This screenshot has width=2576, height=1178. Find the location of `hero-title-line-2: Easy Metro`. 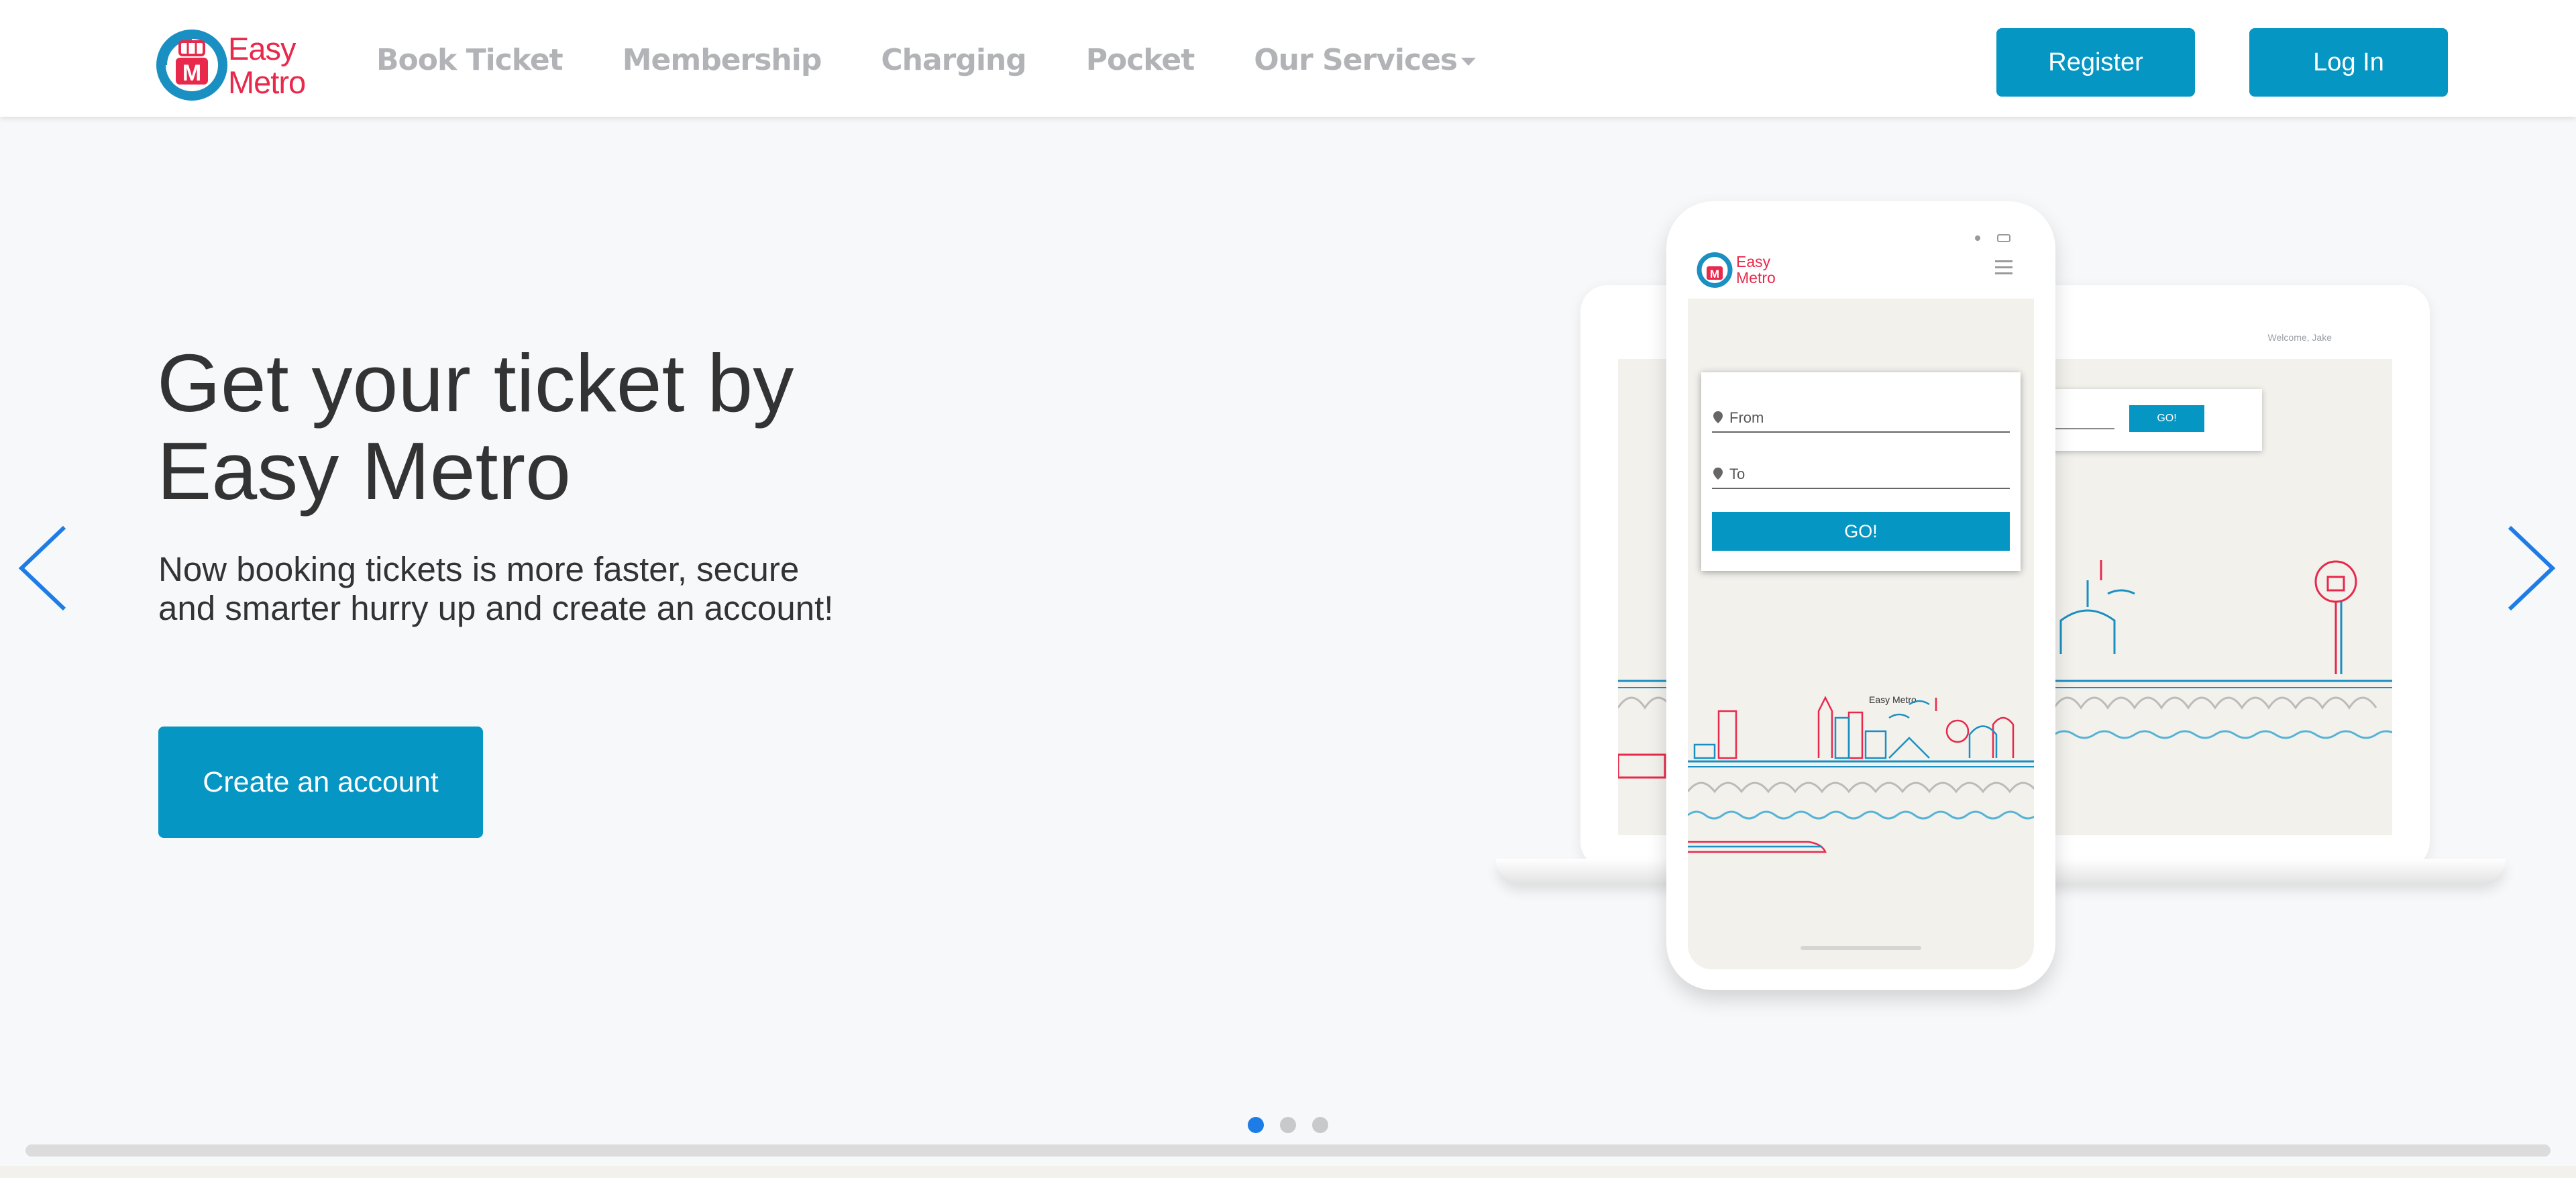

hero-title-line-2: Easy Metro is located at coordinates (364, 471).